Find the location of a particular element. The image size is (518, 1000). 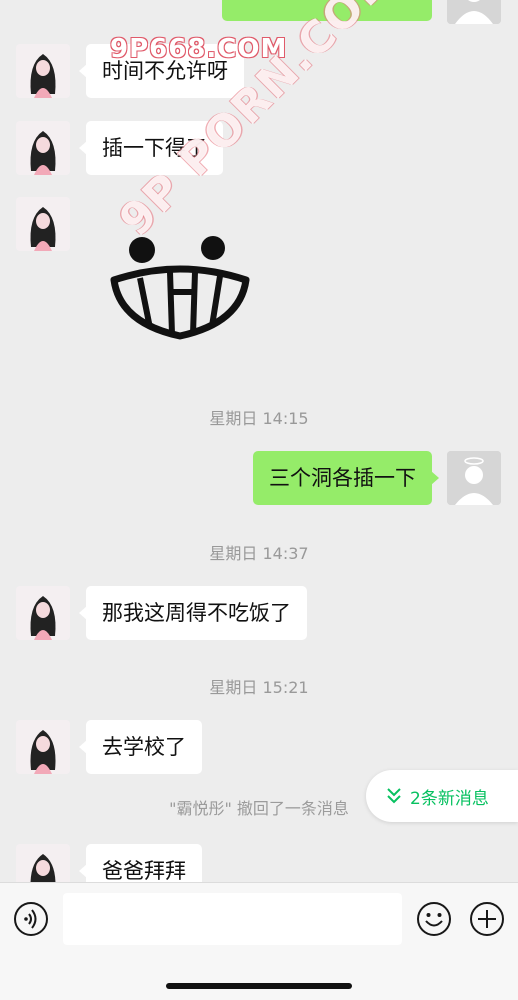

double-chevron-down-icon is located at coordinates (394, 796).